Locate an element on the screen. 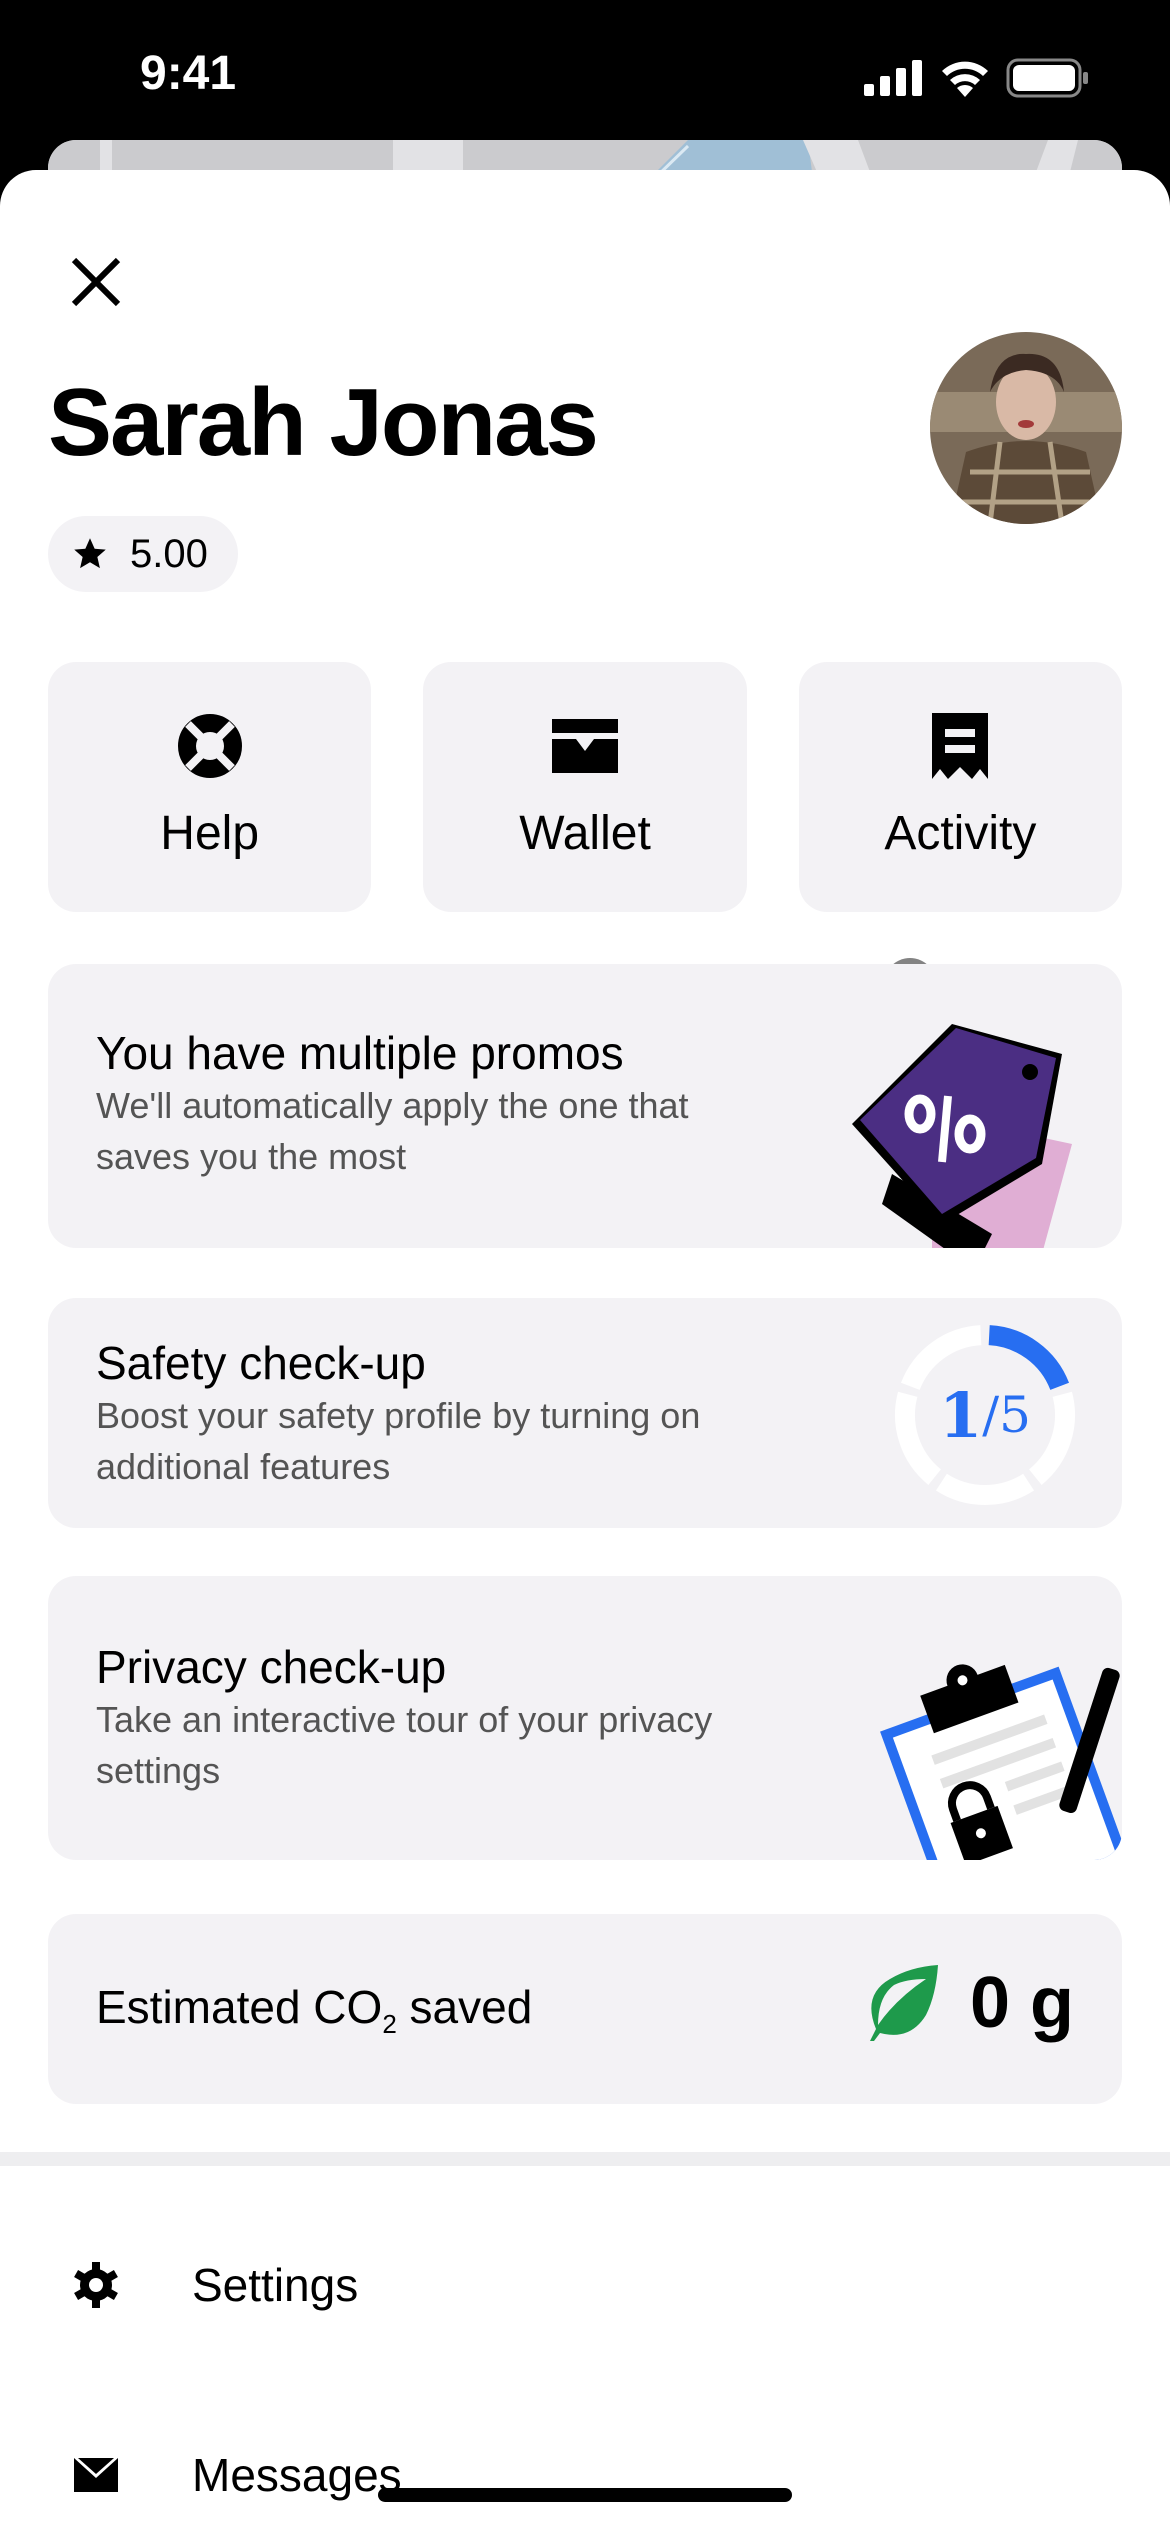 This screenshot has width=1170, height=2532. wallet-button: Wallet is located at coordinates (585, 787).